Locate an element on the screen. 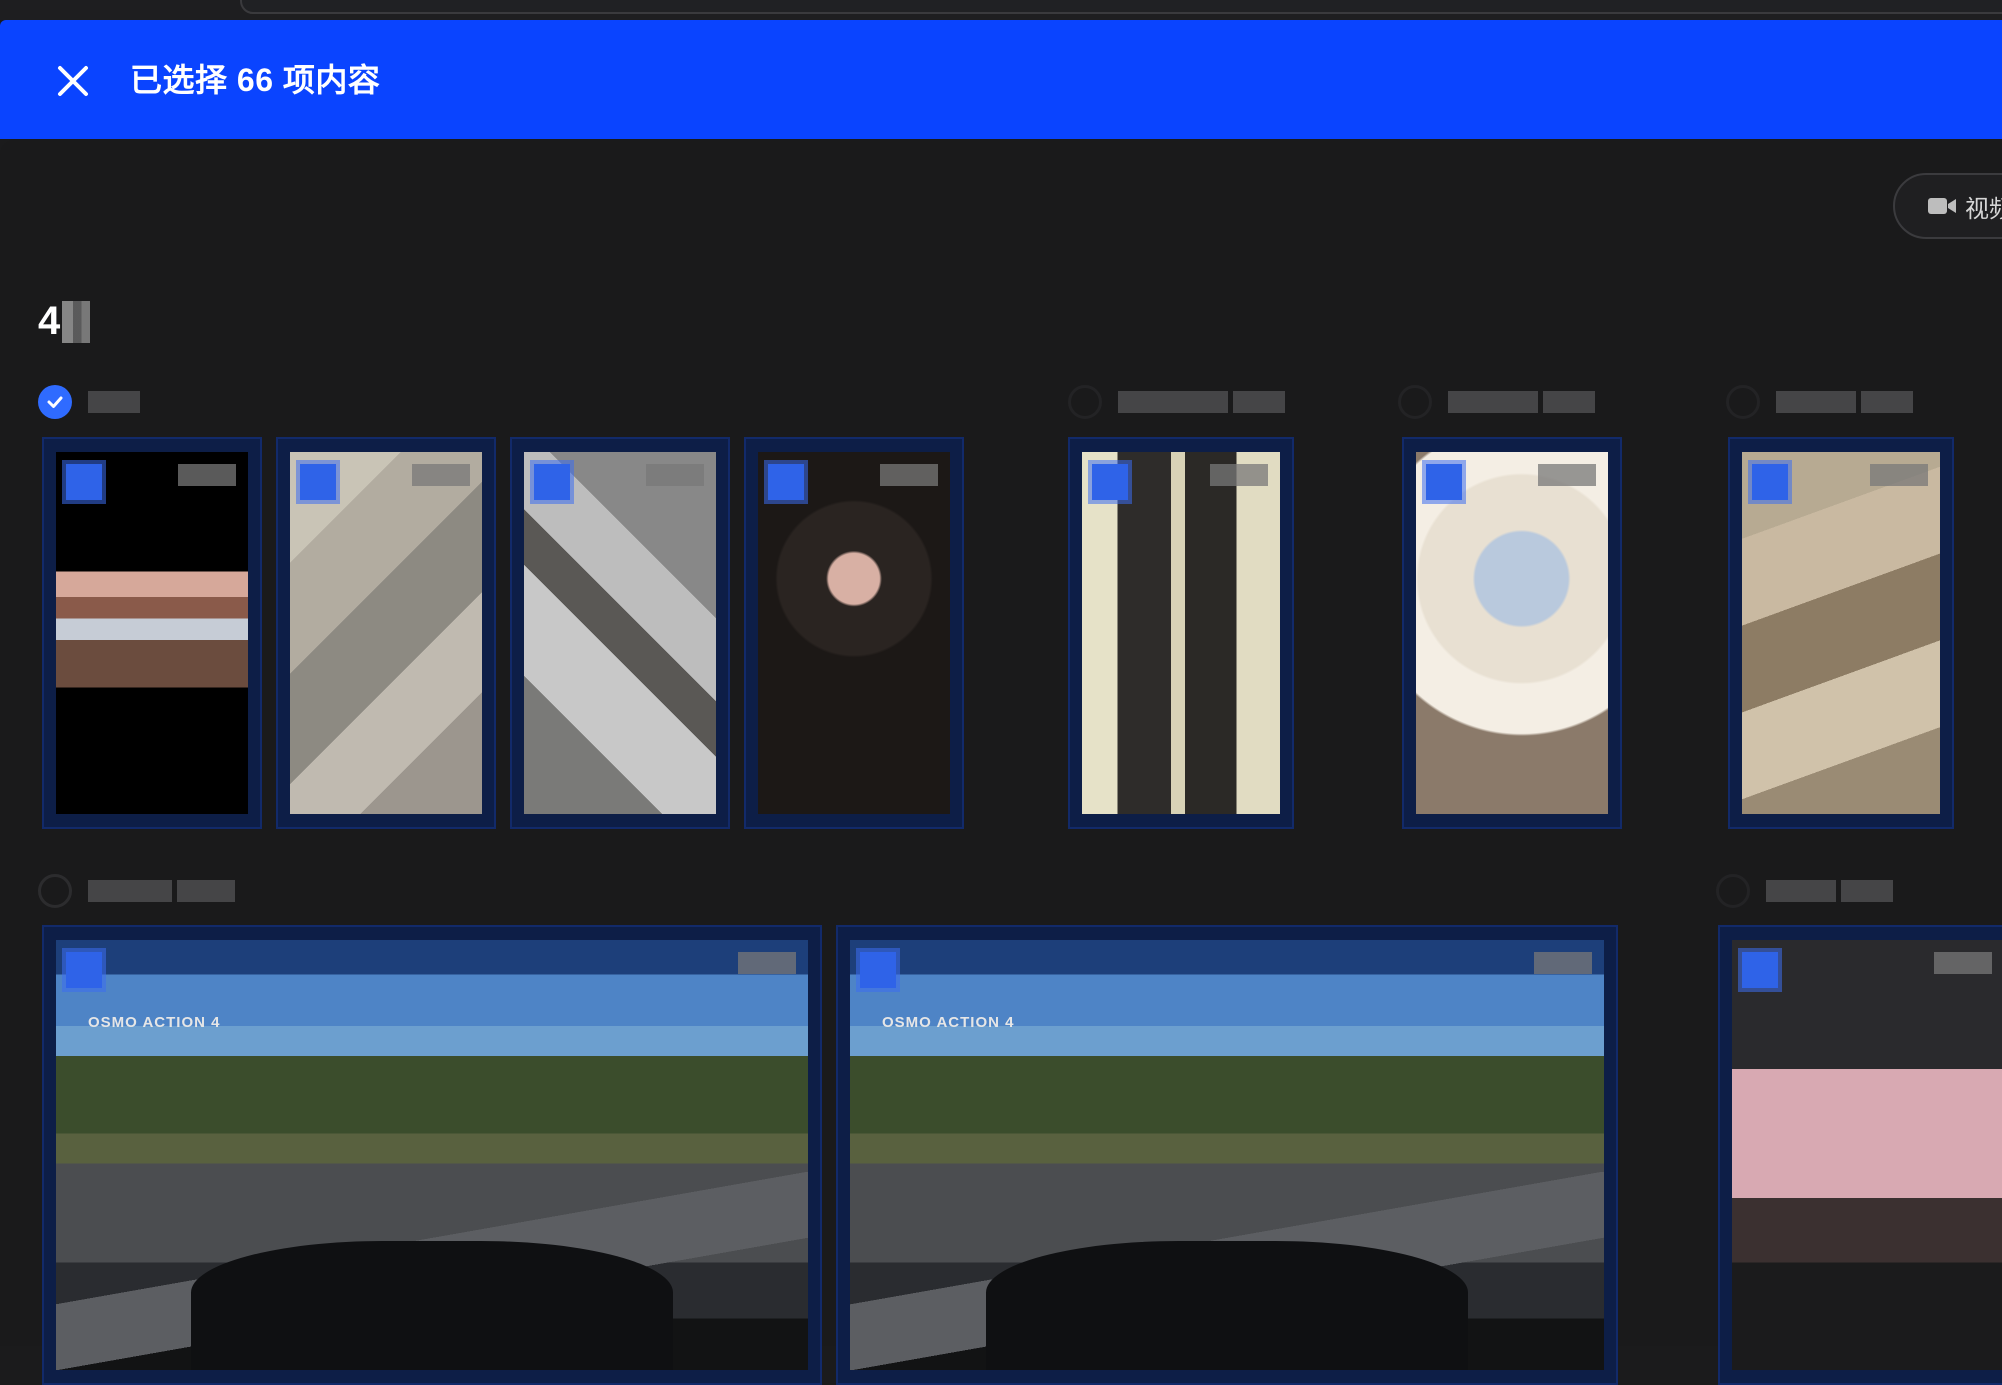 The height and width of the screenshot is (1385, 2002). video-filter-button: 视频 is located at coordinates (1947, 206).